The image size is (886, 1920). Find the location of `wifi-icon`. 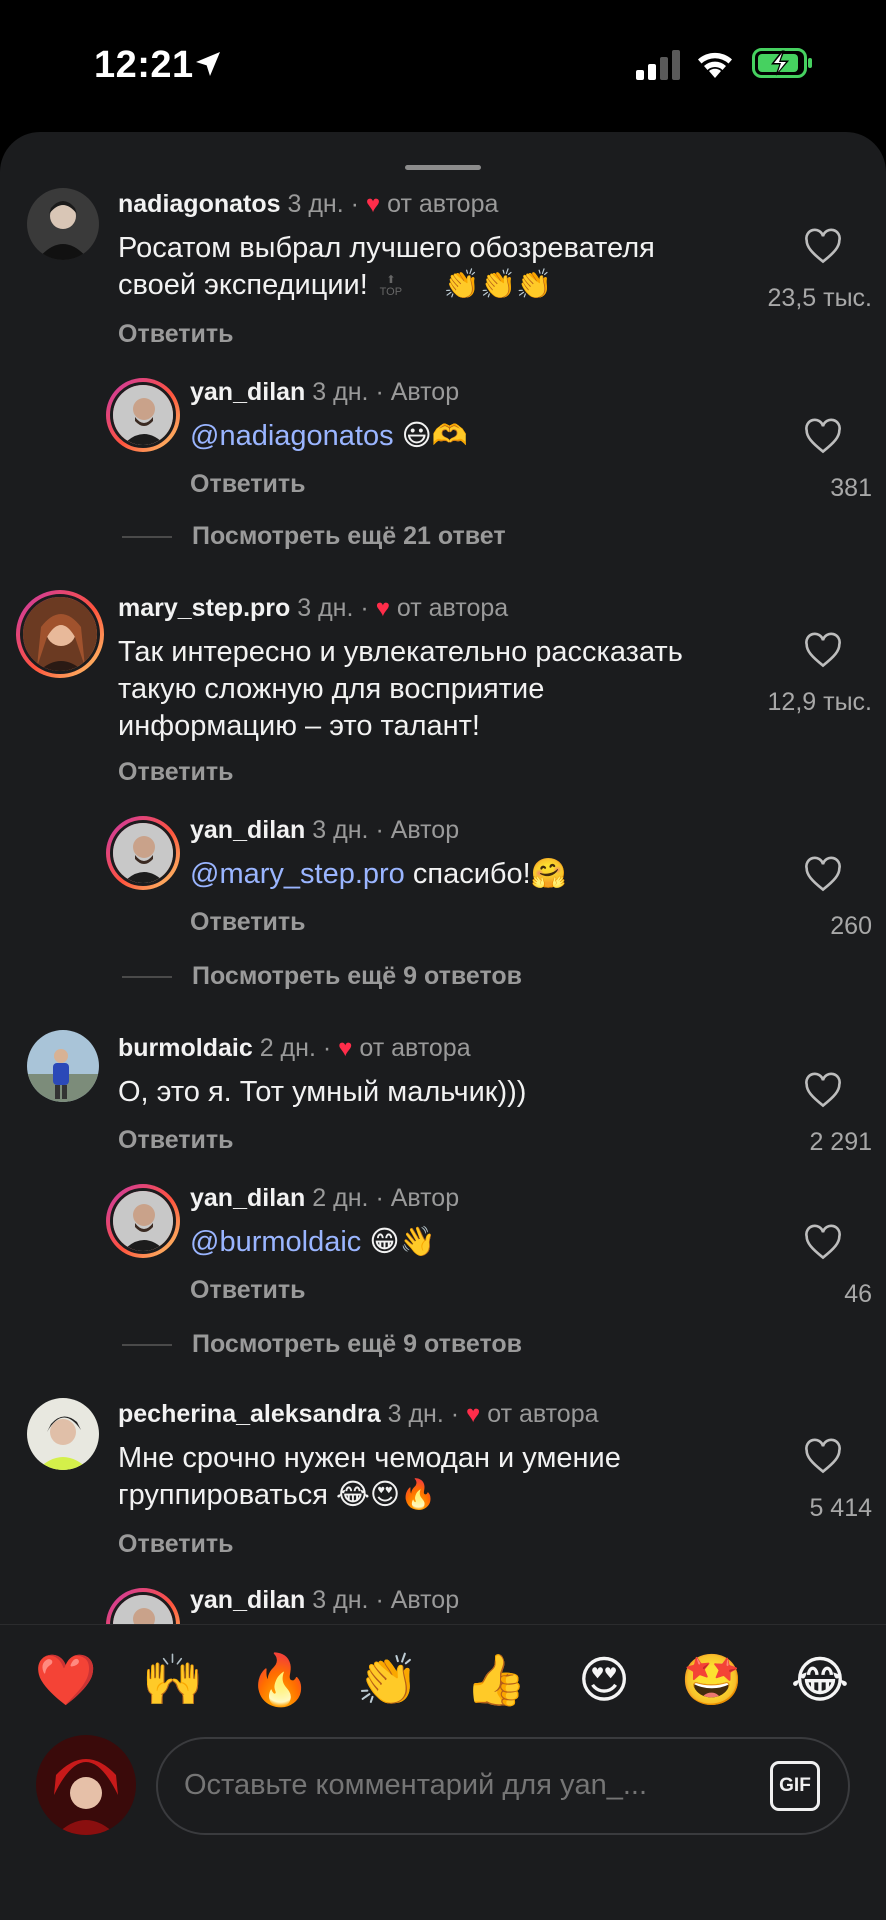

wifi-icon is located at coordinates (715, 65).